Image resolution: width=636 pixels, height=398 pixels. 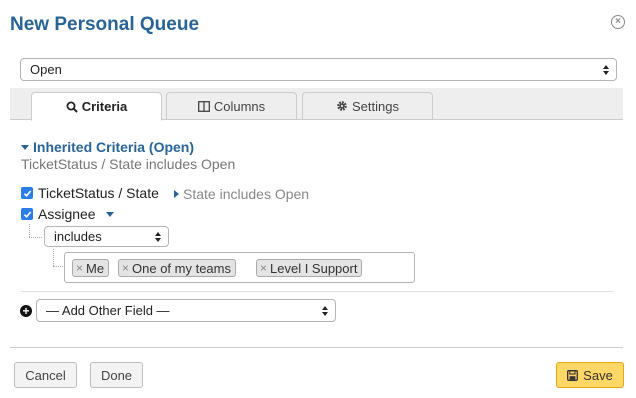 What do you see at coordinates (72, 107) in the screenshot?
I see `search-icon` at bounding box center [72, 107].